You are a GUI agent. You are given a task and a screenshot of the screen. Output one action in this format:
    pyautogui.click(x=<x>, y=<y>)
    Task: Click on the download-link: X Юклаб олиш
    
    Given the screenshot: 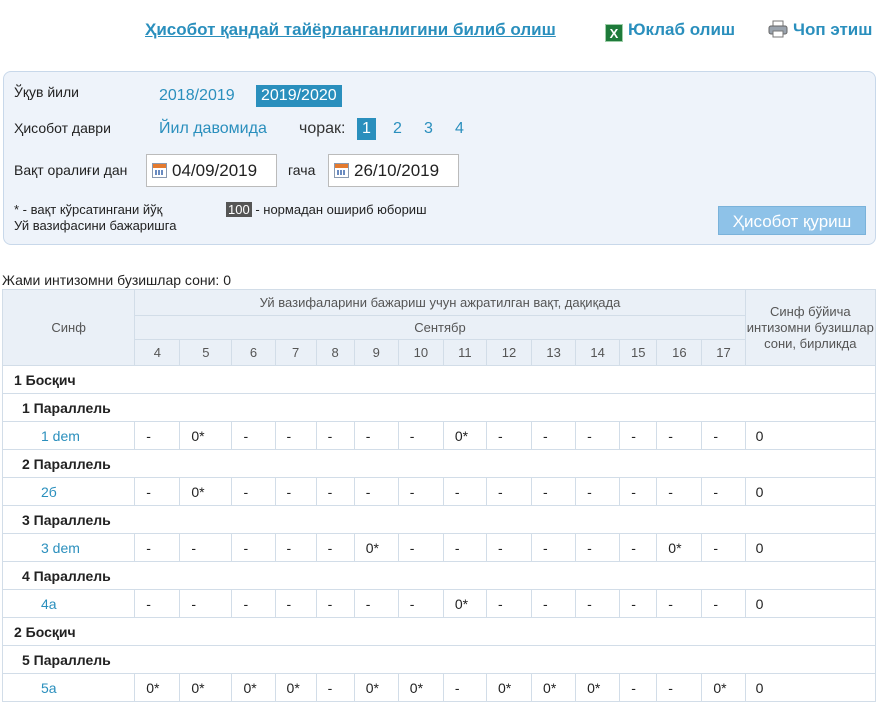 What is the action you would take?
    pyautogui.click(x=670, y=31)
    